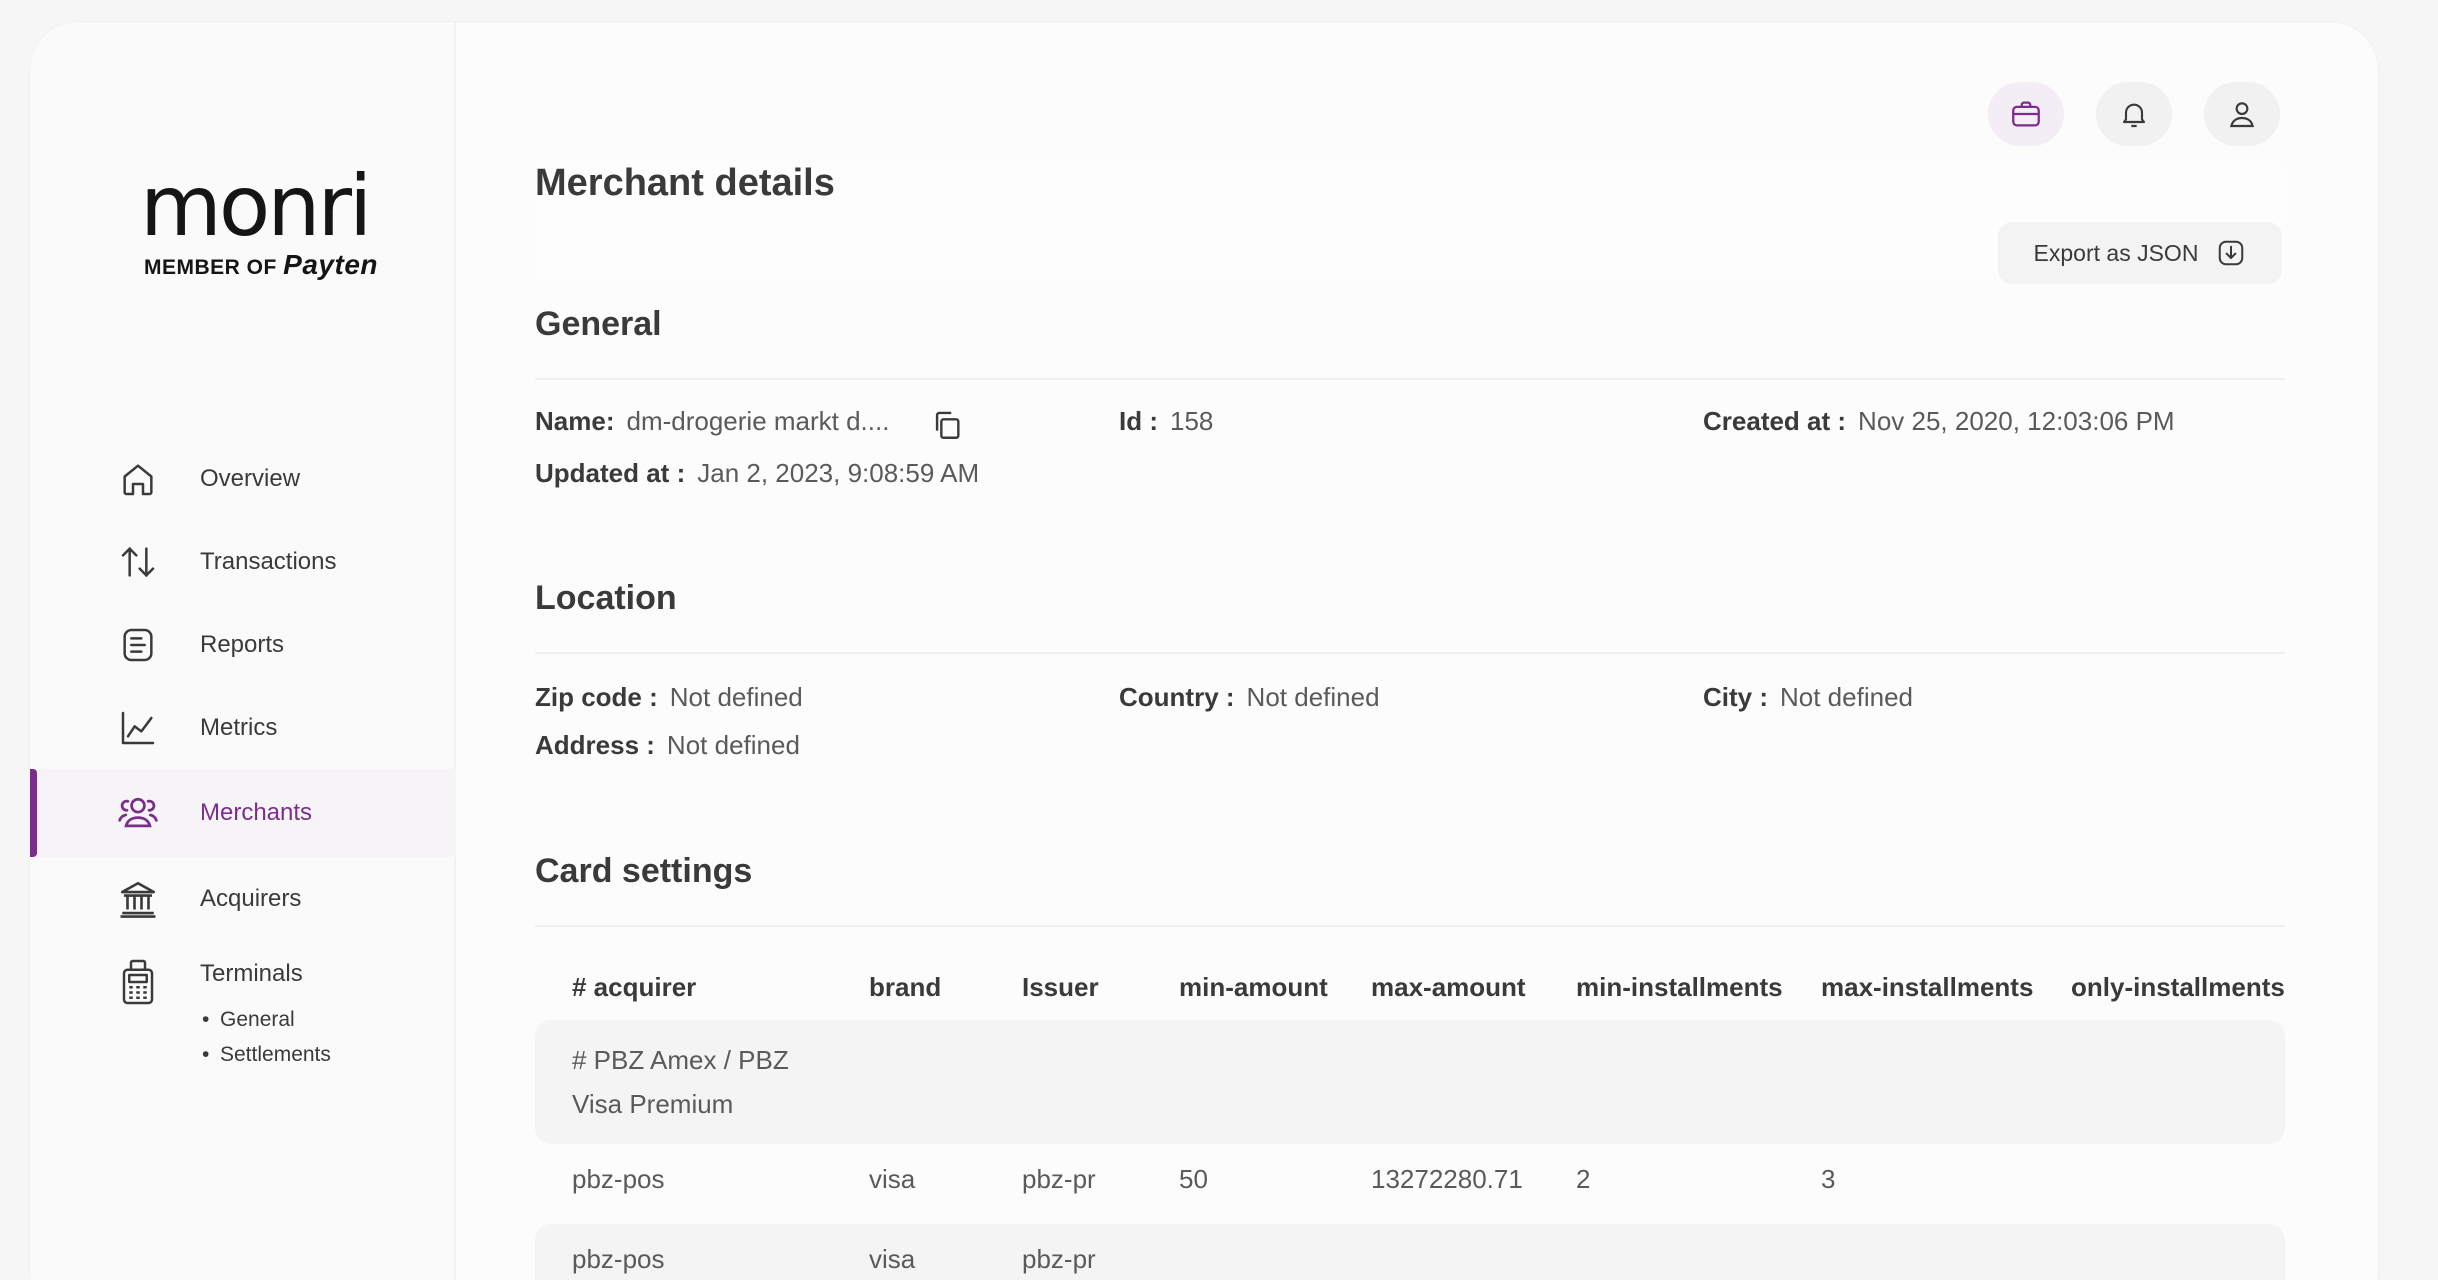  I want to click on zip-code-field: Zip code : Not defined, so click(669, 697).